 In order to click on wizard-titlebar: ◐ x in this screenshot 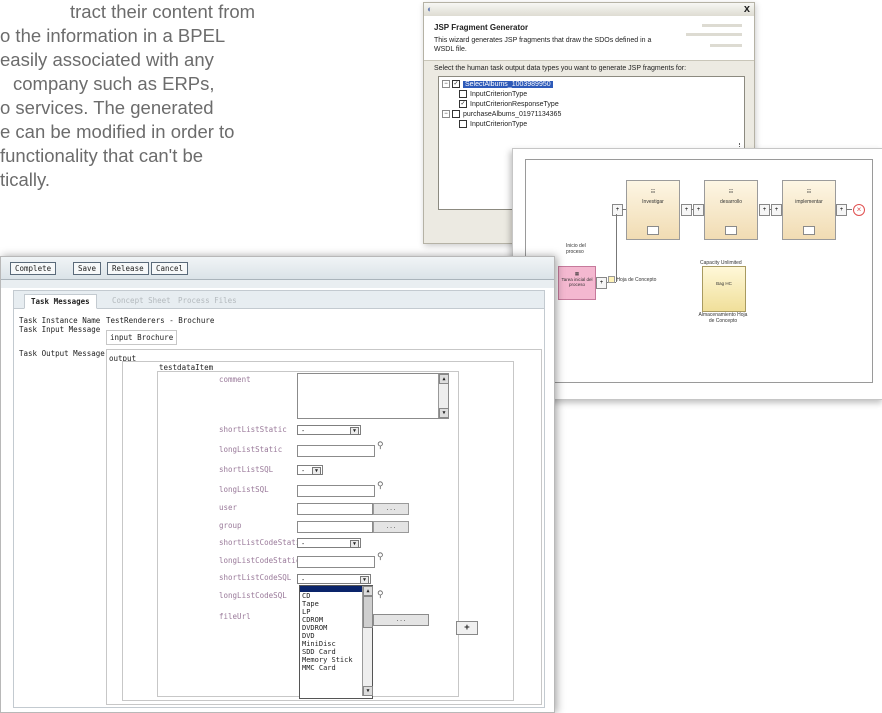, I will do `click(589, 9)`.